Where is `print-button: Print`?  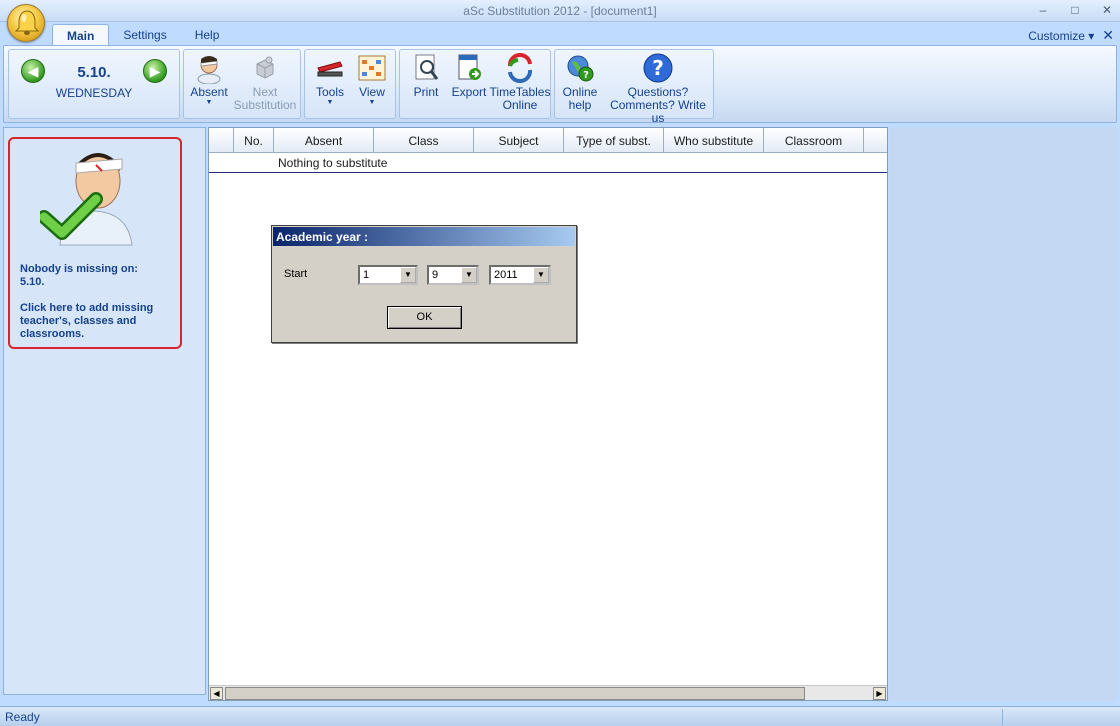 print-button: Print is located at coordinates (426, 75).